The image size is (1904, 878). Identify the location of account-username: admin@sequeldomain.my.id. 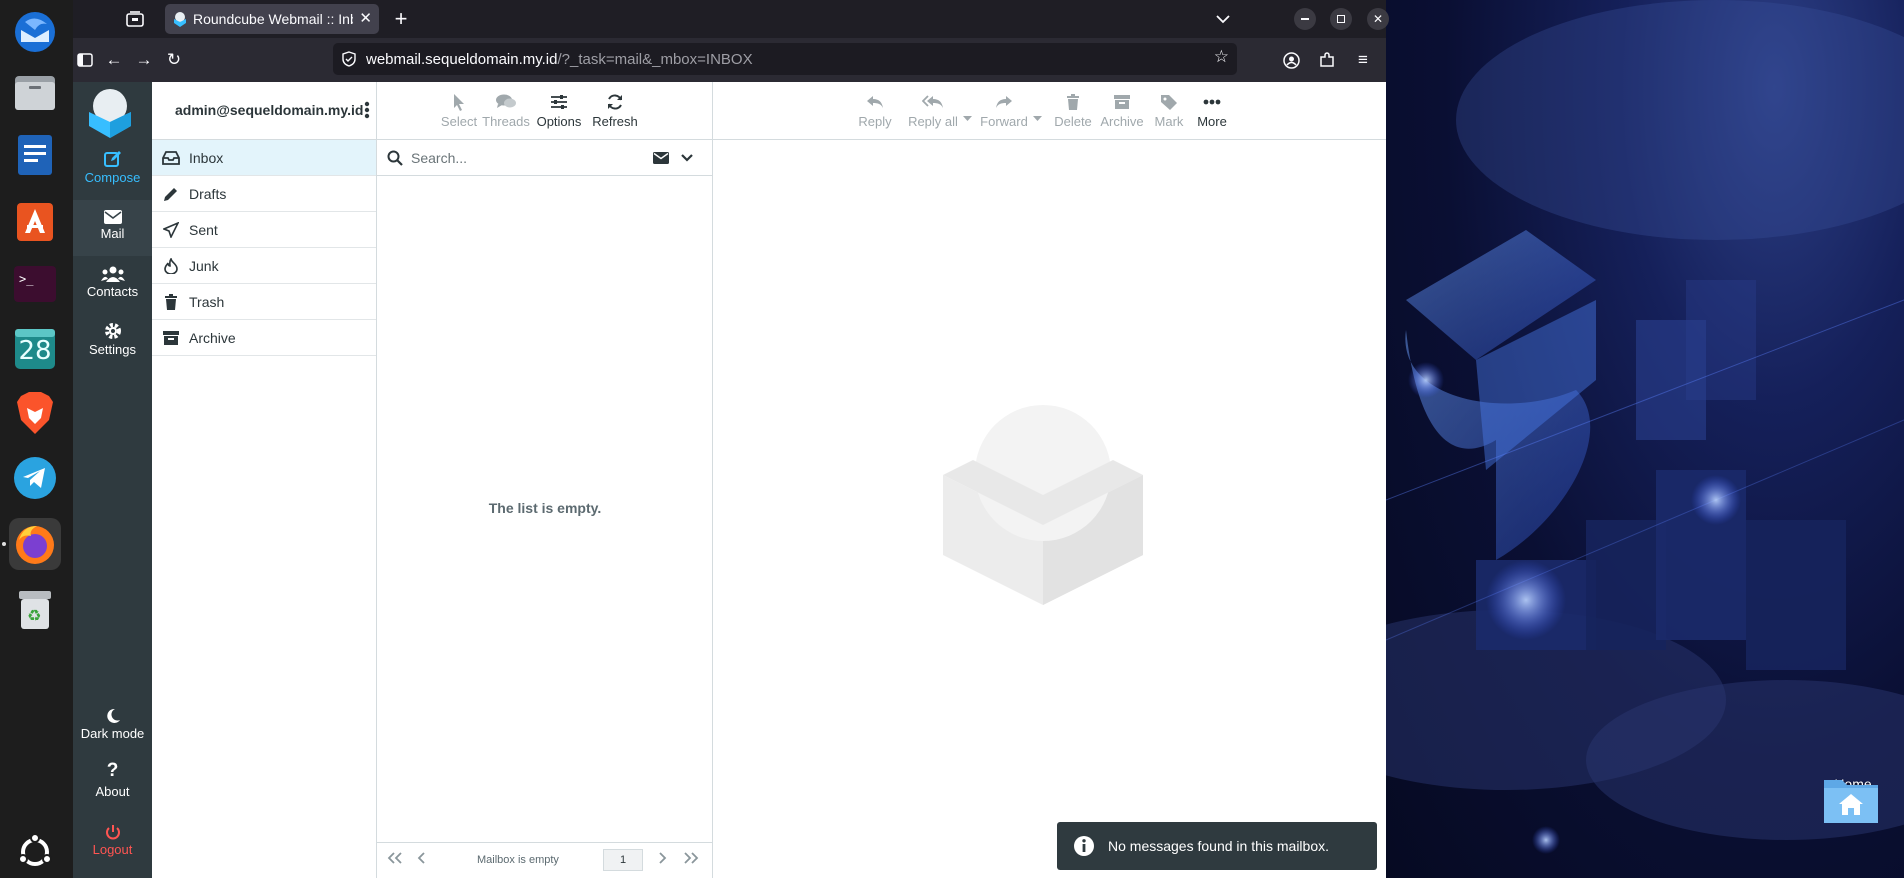
(269, 110).